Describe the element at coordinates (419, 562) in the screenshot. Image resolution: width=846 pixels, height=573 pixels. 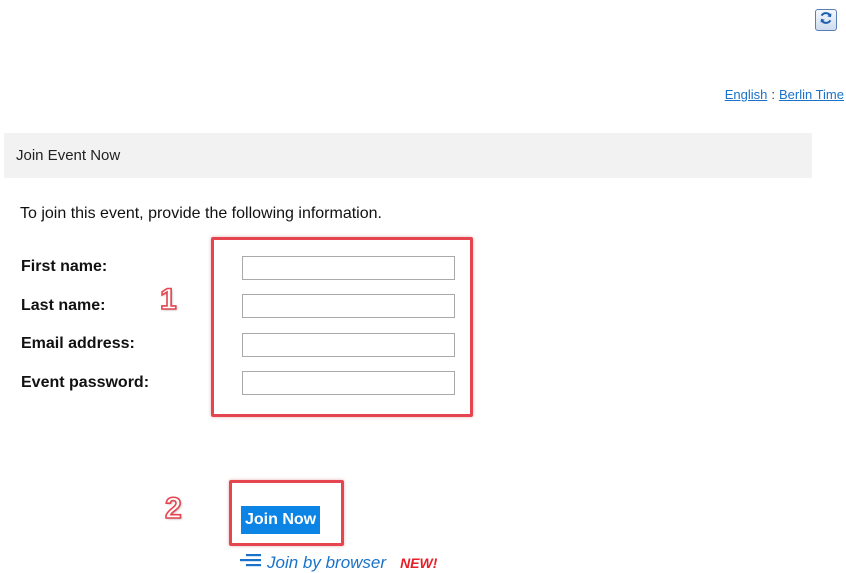
I see `new-badge: NEW!` at that location.